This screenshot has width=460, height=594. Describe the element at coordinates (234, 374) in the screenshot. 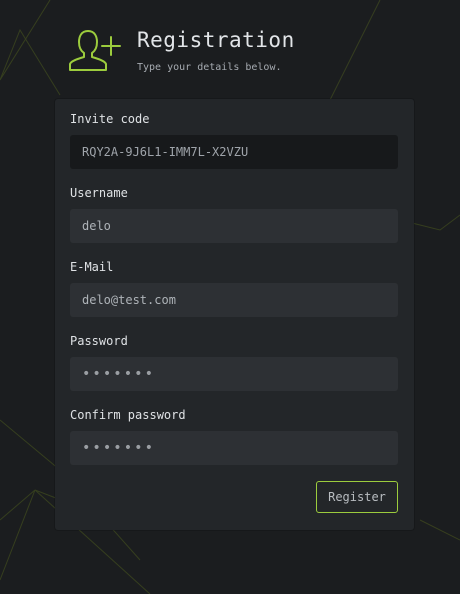

I see `password-field: •••••••` at that location.